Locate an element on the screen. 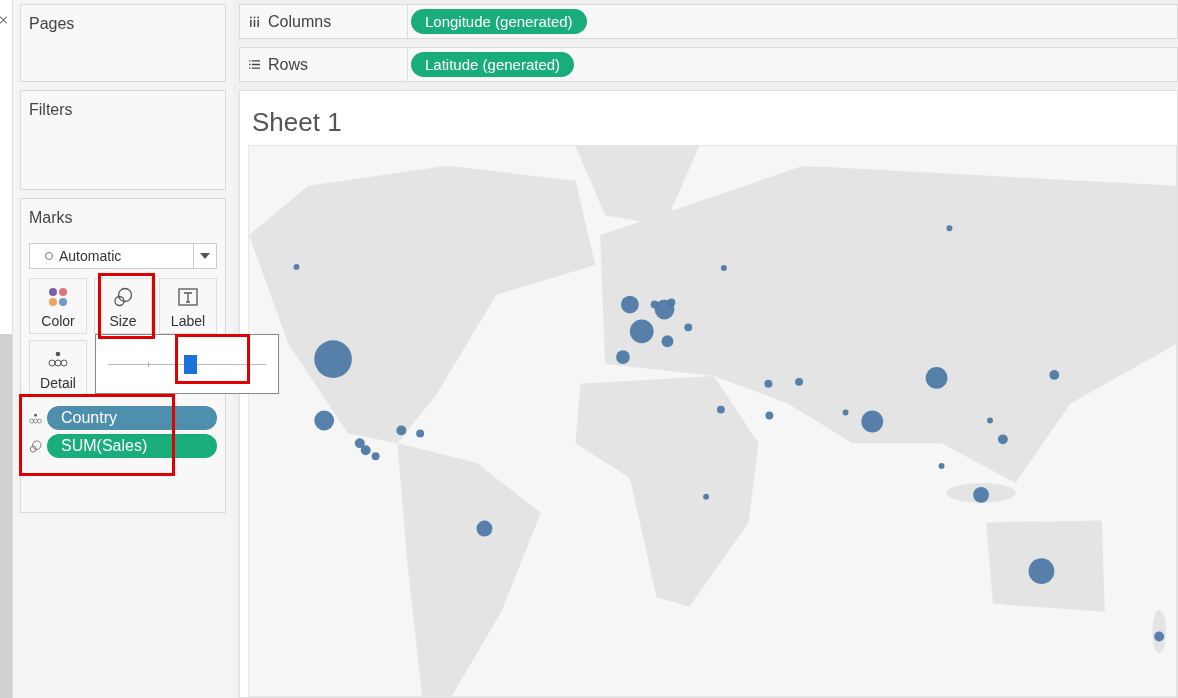  panel-title: Filters is located at coordinates (51, 110).